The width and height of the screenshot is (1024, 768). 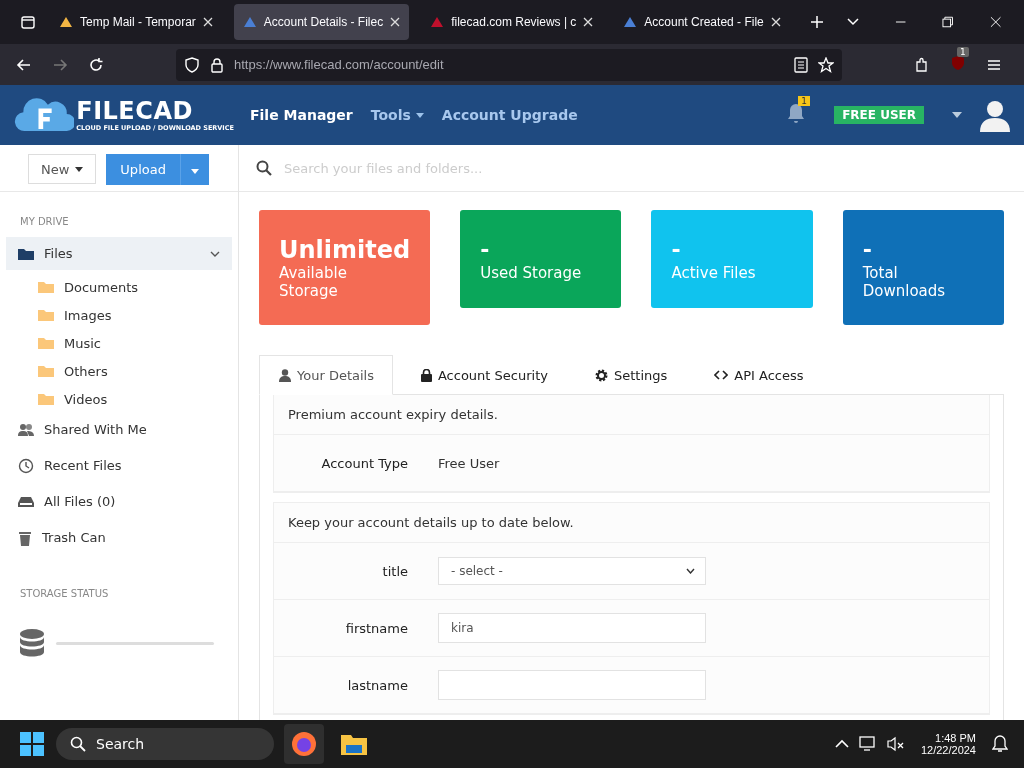 I want to click on folder-item: Videos, so click(x=119, y=399).